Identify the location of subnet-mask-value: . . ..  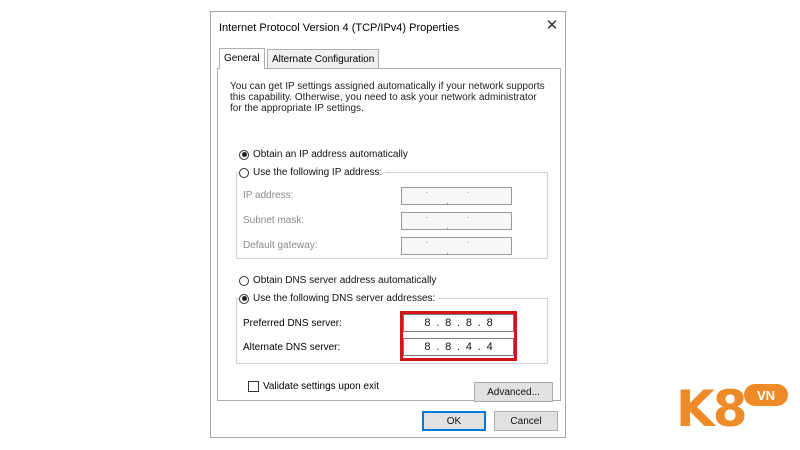
(456, 221).